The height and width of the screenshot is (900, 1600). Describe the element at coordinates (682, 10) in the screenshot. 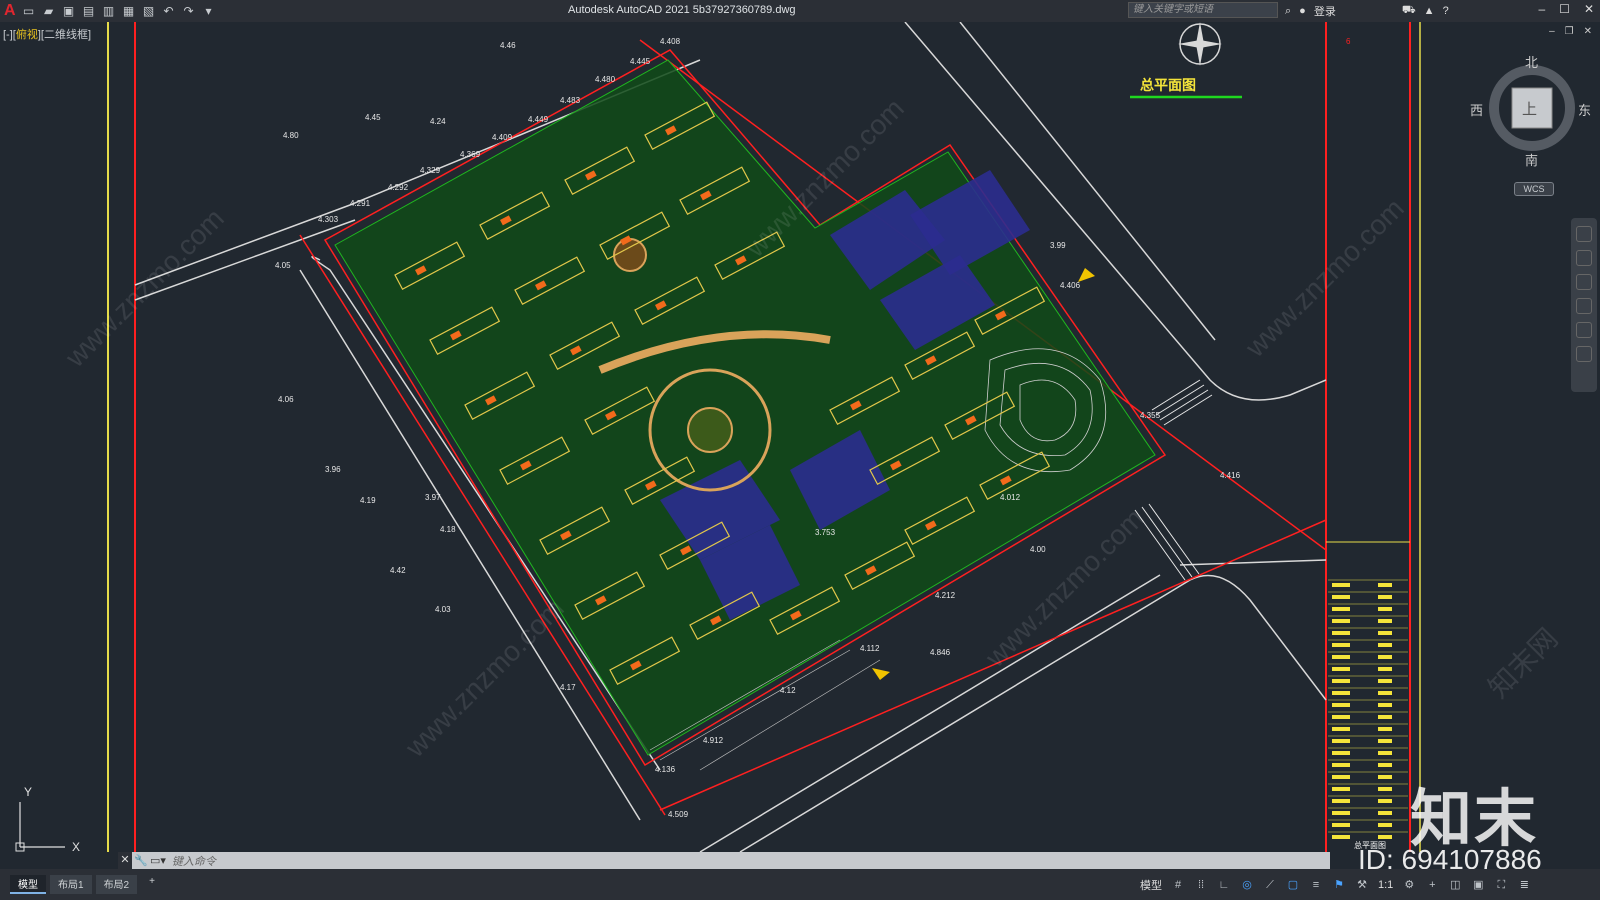

I see `window-title: Autodesk AutoCAD 2021 5b37927360789.dwg` at that location.